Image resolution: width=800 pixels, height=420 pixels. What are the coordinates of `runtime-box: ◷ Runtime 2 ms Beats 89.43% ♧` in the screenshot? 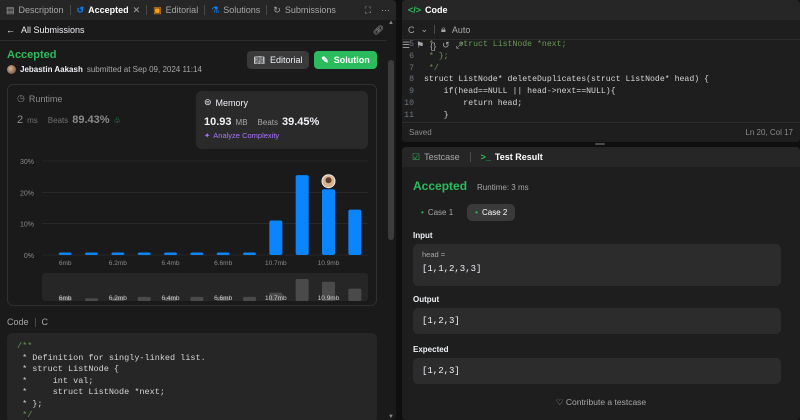 It's located at (102, 118).